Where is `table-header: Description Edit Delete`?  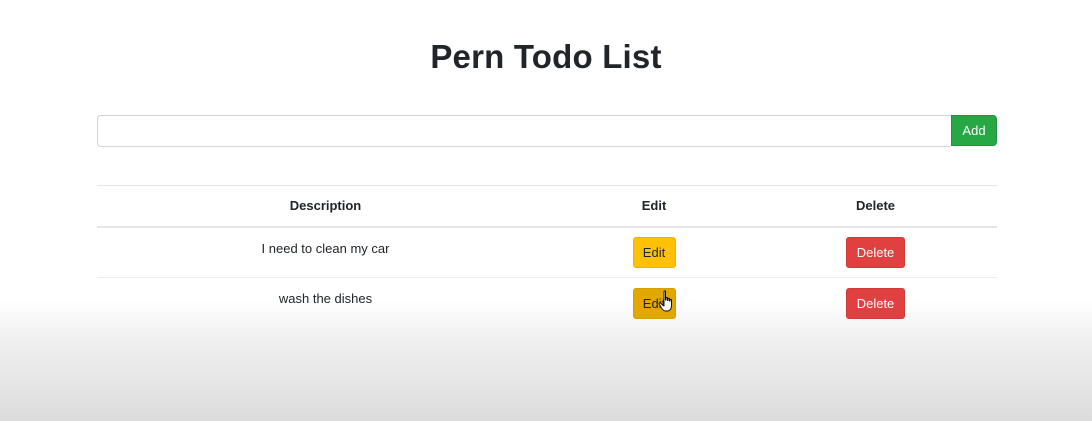 table-header: Description Edit Delete is located at coordinates (547, 206).